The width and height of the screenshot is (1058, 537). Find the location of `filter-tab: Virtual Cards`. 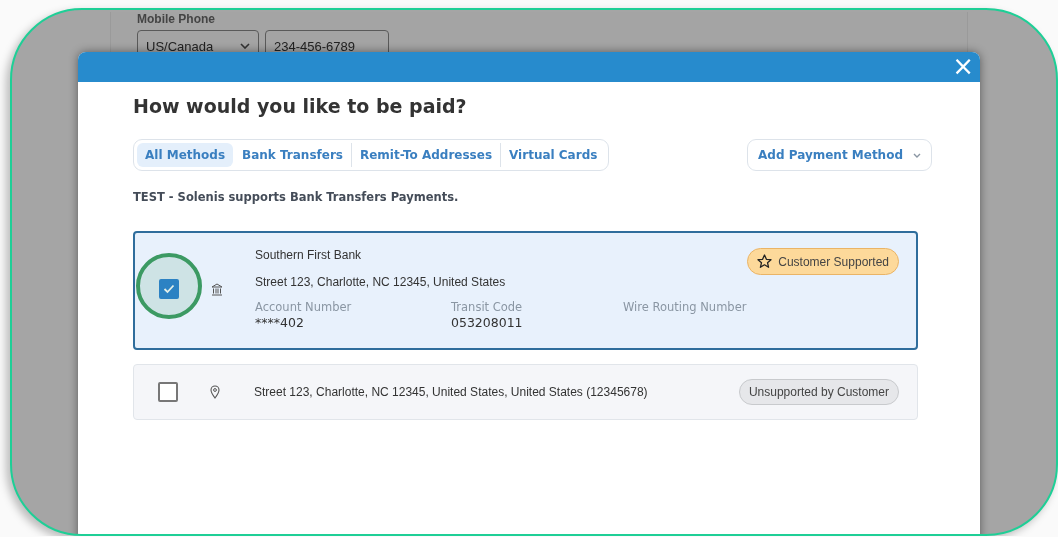

filter-tab: Virtual Cards is located at coordinates (553, 155).